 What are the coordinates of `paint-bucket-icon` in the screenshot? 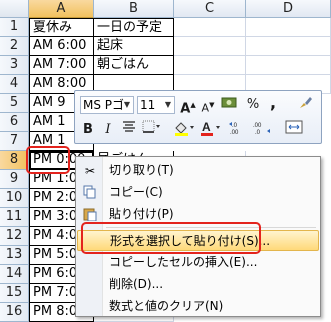 It's located at (184, 129).